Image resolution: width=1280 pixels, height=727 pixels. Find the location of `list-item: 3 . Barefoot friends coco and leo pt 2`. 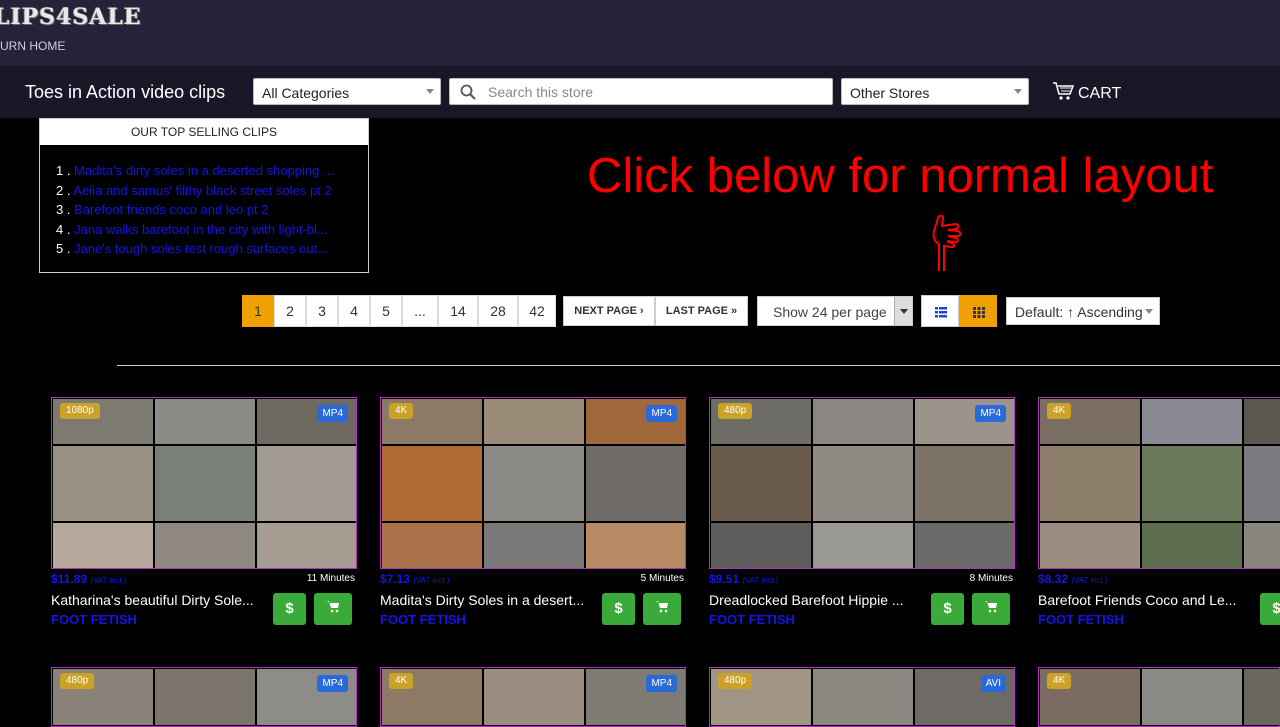

list-item: 3 . Barefoot friends coco and leo pt 2 is located at coordinates (162, 209).